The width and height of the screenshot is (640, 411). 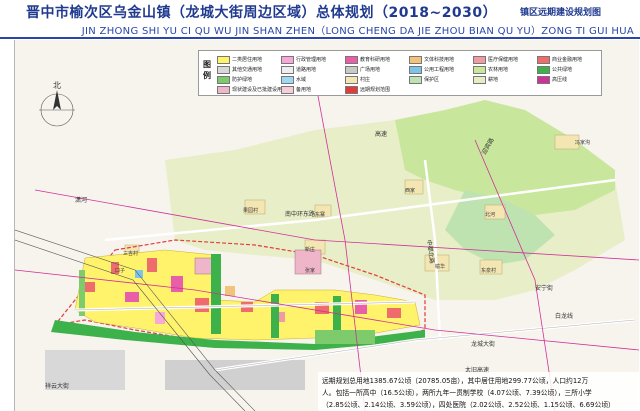 I want to click on legend-item: 农林用地, so click(x=505, y=69).